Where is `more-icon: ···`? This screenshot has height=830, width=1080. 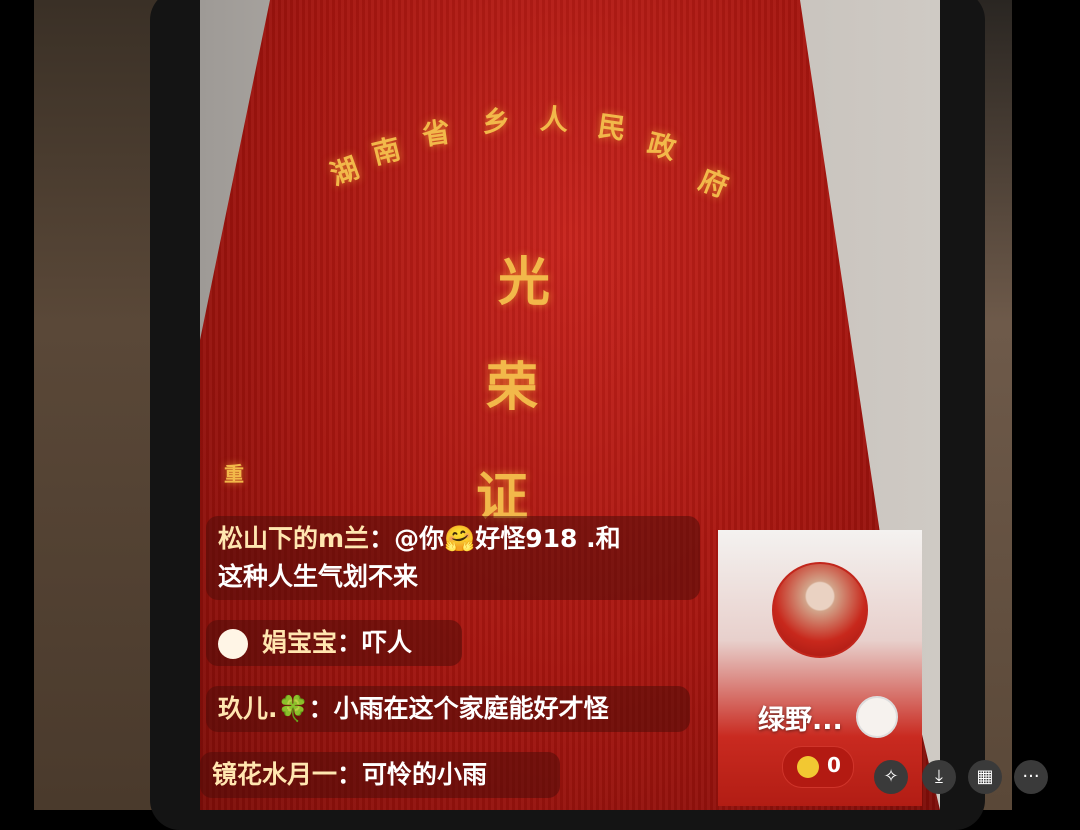
more-icon: ··· is located at coordinates (1031, 777).